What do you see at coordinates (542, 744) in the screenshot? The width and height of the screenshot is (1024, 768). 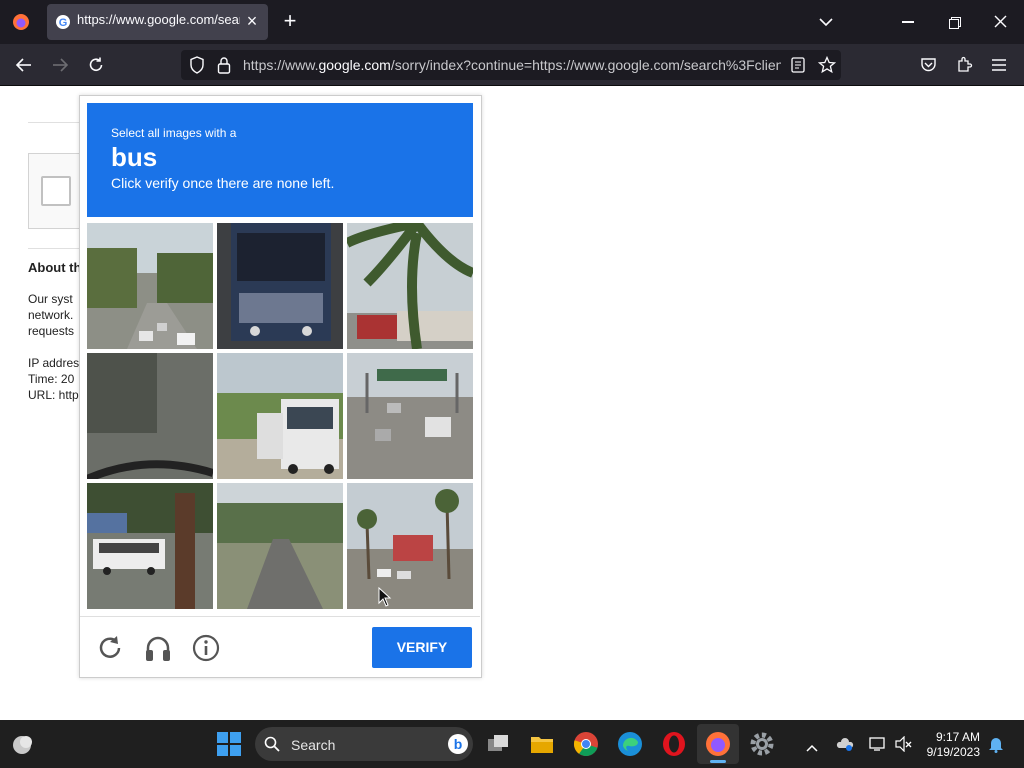 I see `file-explorer-icon` at bounding box center [542, 744].